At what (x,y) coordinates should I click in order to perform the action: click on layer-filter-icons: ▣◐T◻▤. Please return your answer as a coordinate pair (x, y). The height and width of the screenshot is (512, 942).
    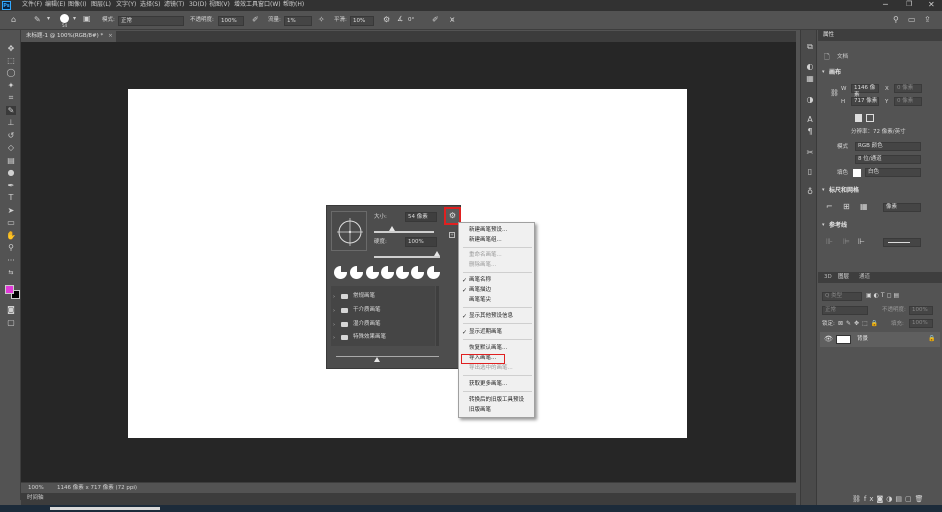
    Looking at the image, I should click on (883, 296).